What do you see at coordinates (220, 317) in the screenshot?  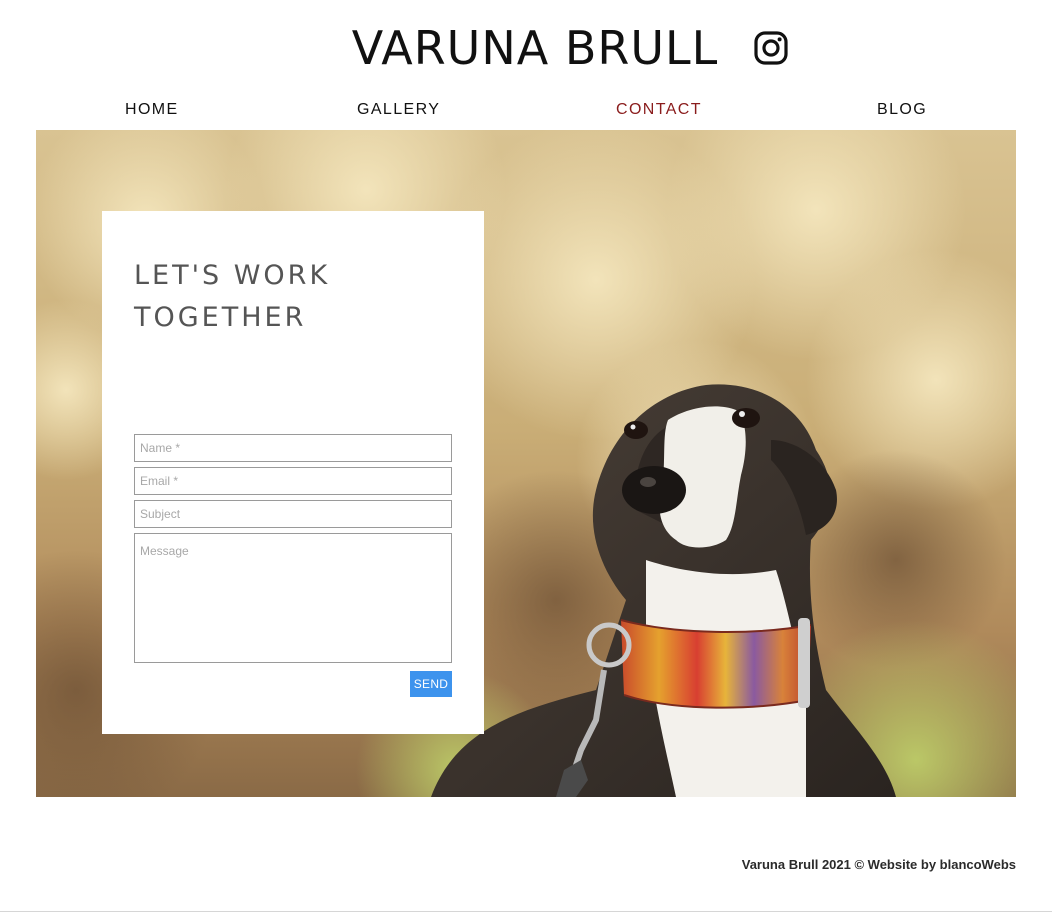 I see `form-heading-line-2: TOGETHER` at bounding box center [220, 317].